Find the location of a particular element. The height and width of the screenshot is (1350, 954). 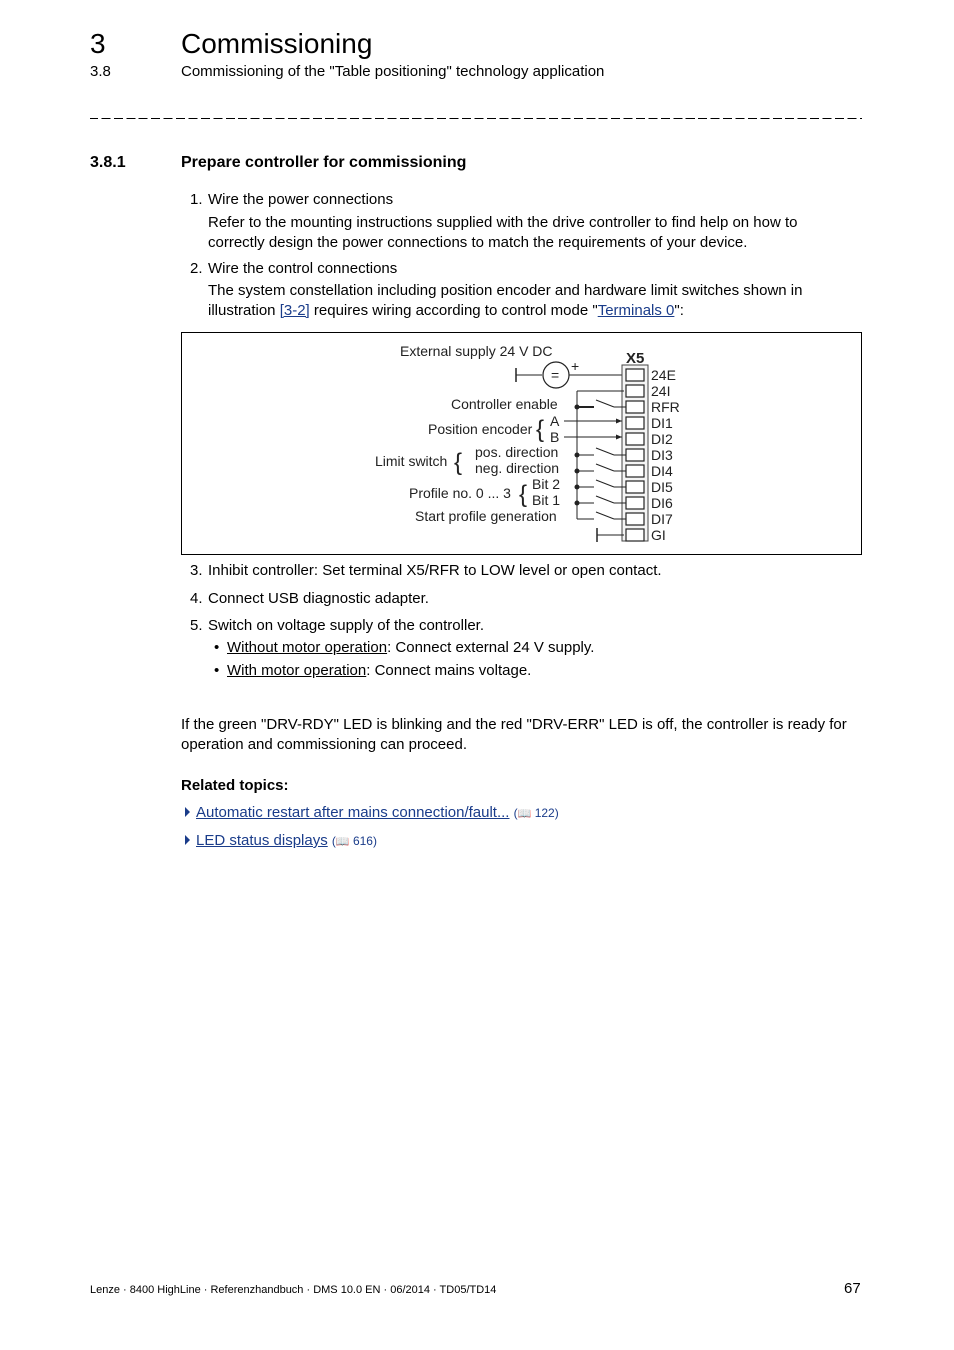

header-divider is located at coordinates (476, 118).